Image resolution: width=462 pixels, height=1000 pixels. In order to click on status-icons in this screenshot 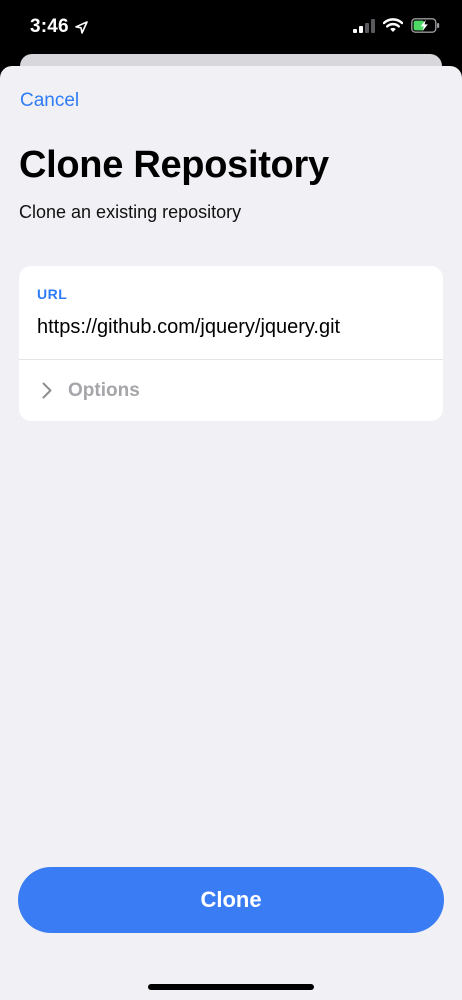, I will do `click(396, 25)`.